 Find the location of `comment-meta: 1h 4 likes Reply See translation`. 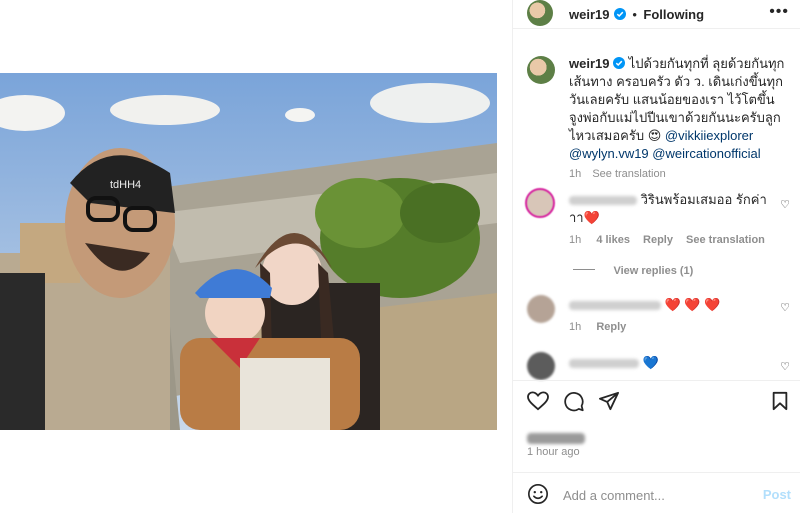

comment-meta: 1h 4 likes Reply See translation is located at coordinates (669, 240).